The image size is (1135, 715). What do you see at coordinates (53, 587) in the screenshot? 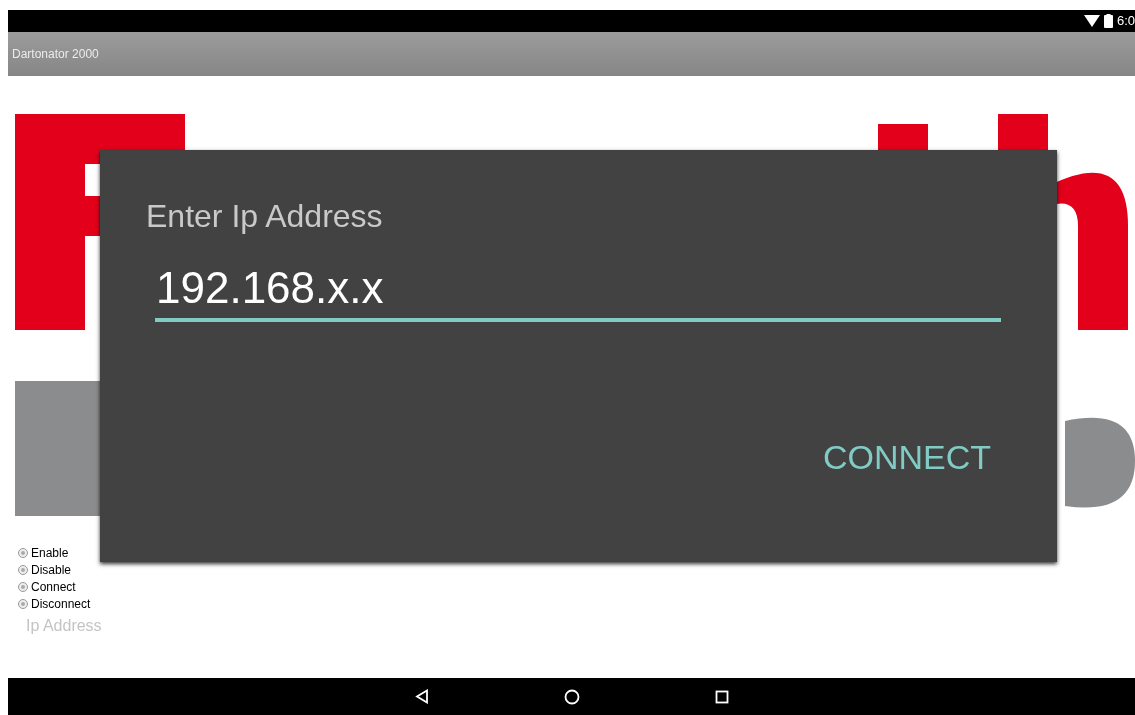
I see `radio-label: Connect` at bounding box center [53, 587].